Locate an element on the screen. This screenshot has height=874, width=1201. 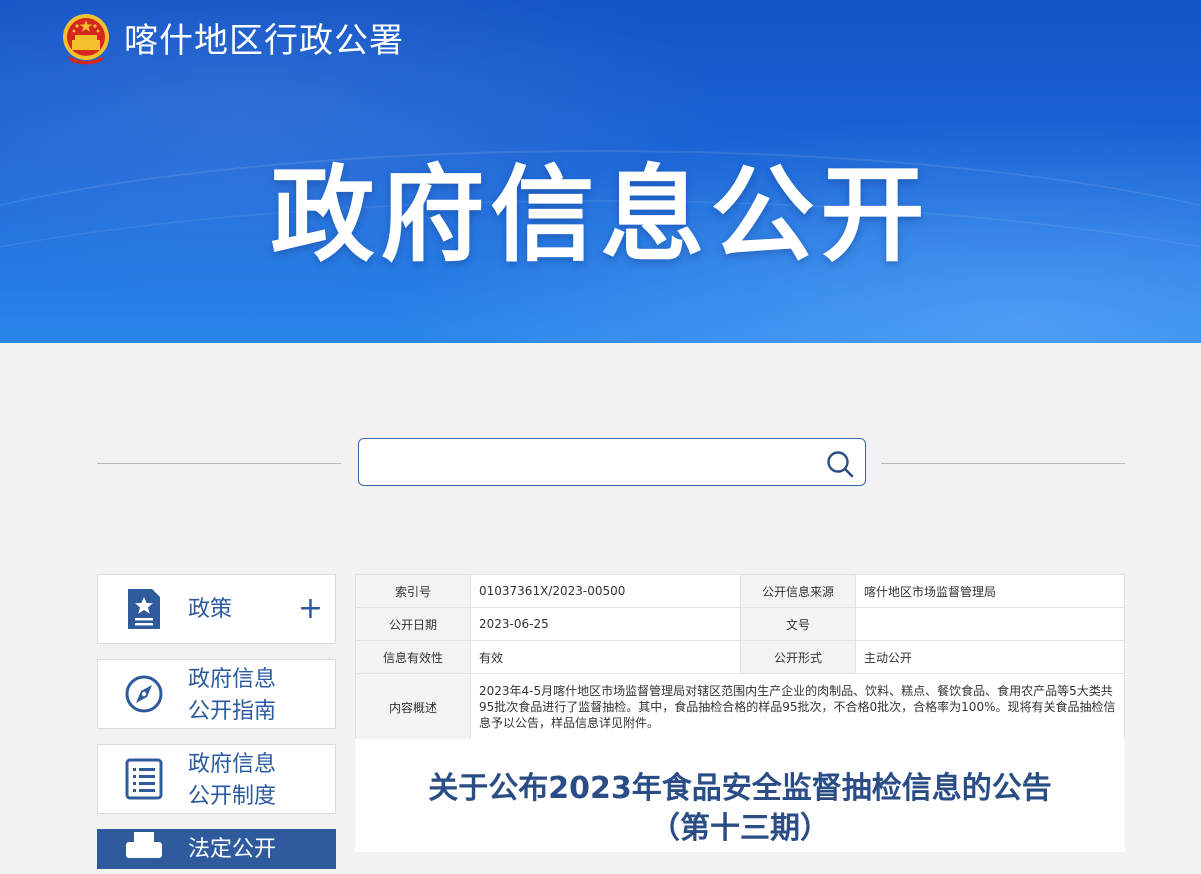
article-title-line: （第十三期） is located at coordinates (740, 828).